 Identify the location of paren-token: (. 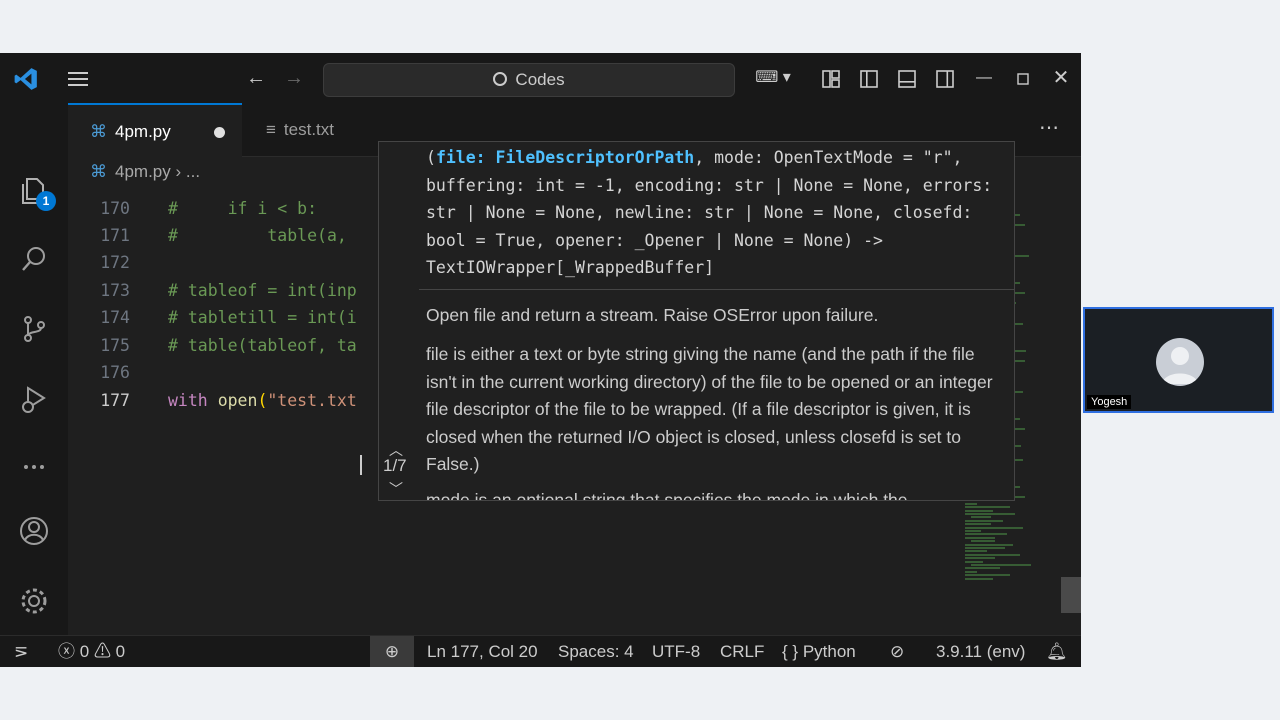
(262, 400).